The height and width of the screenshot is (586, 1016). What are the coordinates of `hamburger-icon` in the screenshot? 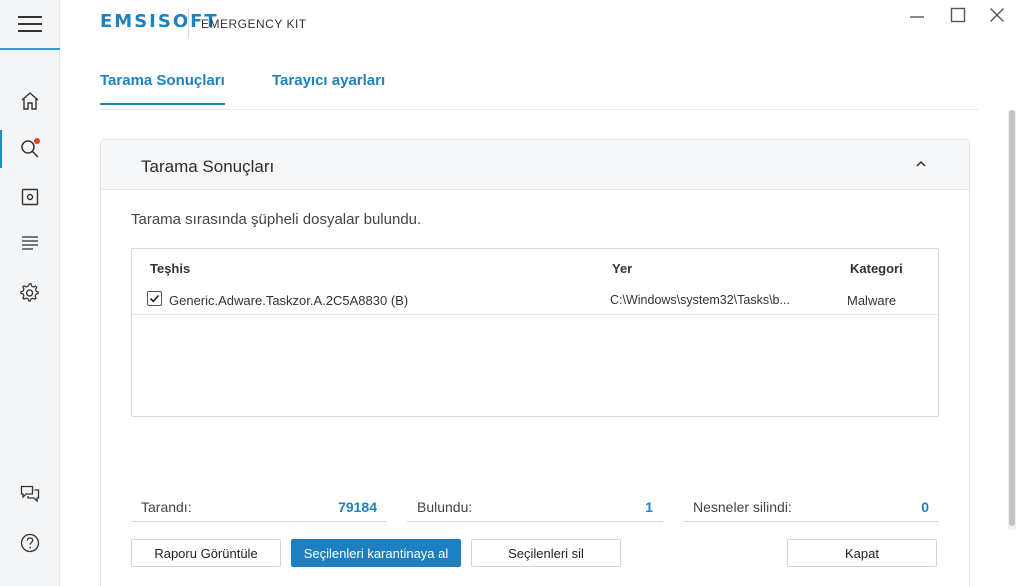 It's located at (30, 24).